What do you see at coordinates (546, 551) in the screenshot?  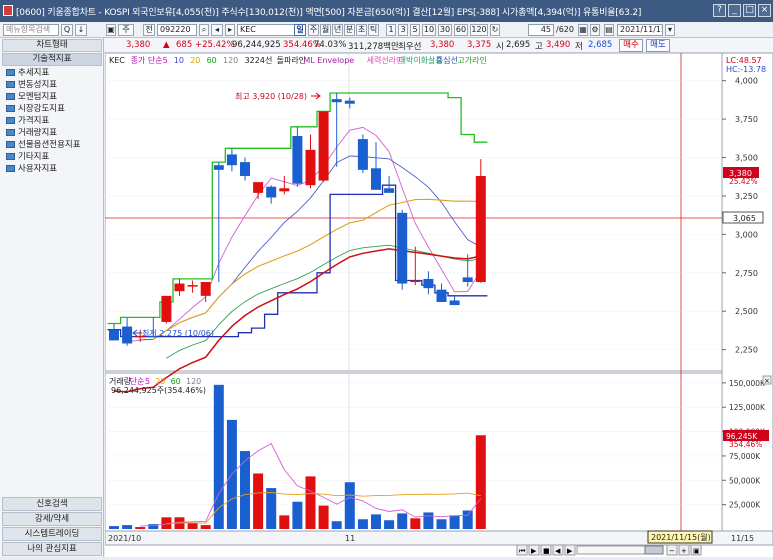 I see `stop-icon: ■` at bounding box center [546, 551].